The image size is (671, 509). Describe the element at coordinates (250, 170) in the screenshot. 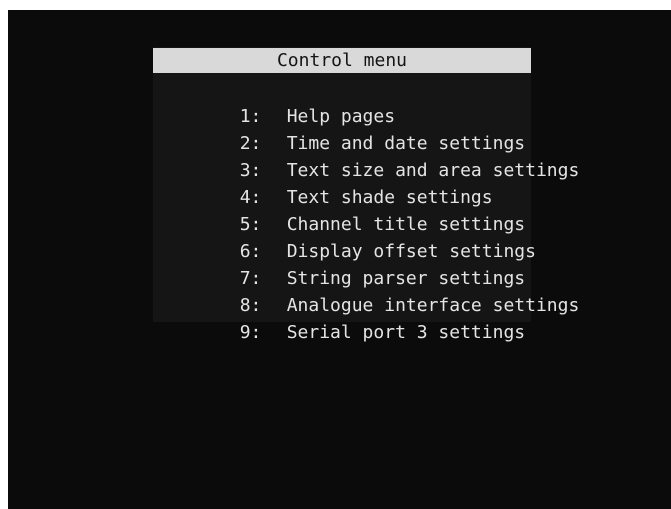

I see `menu-item-number: 3:` at that location.